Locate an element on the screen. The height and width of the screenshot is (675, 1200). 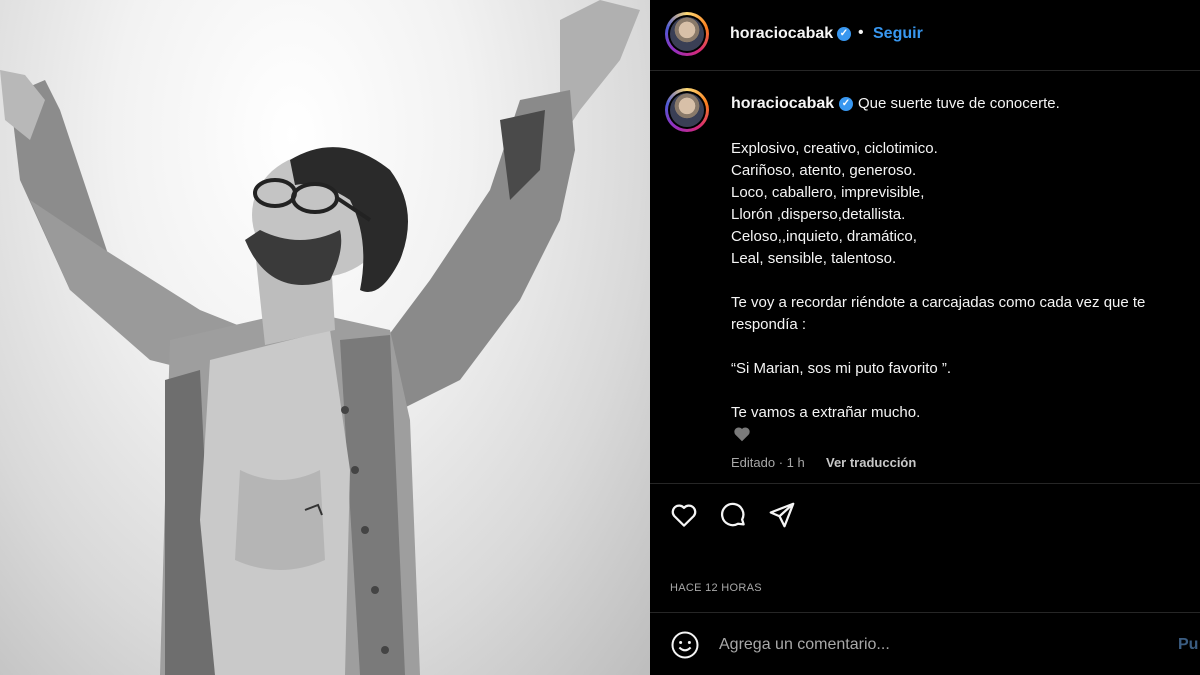
caption-line: Leal, sensible, talentoso. is located at coordinates (814, 258).